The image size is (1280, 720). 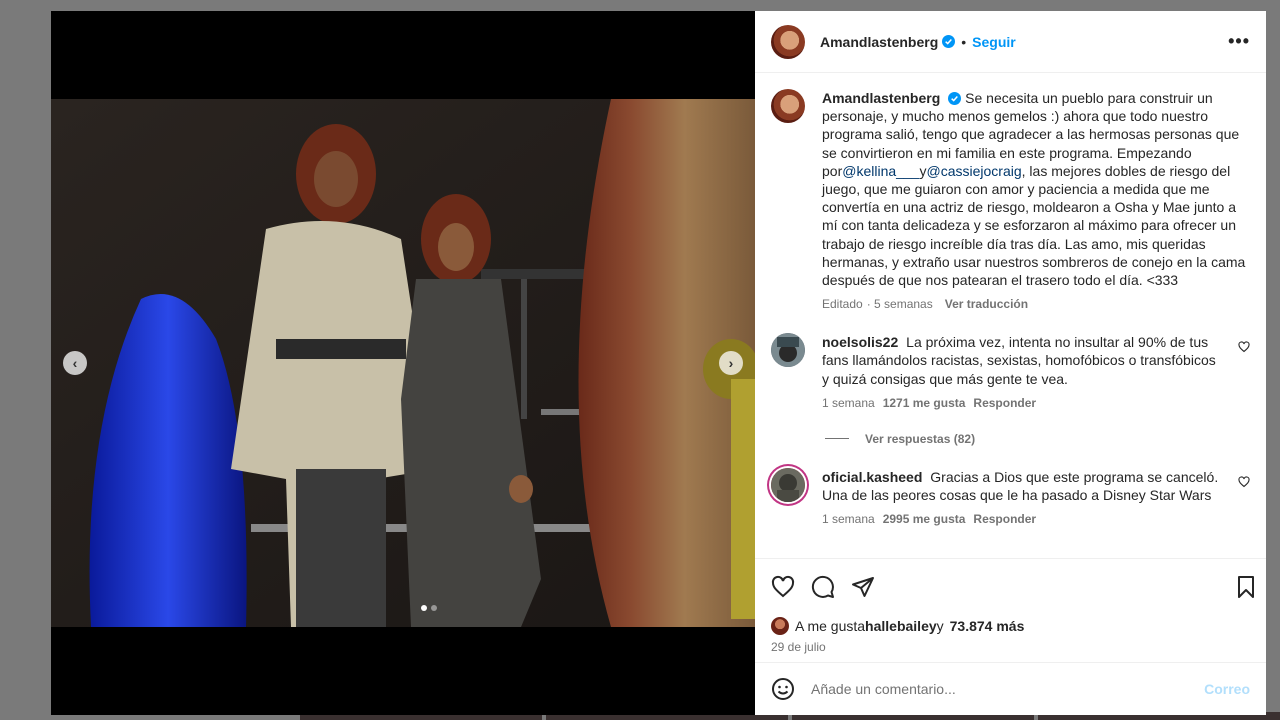 I want to click on carousel-dot, so click(x=434, y=608).